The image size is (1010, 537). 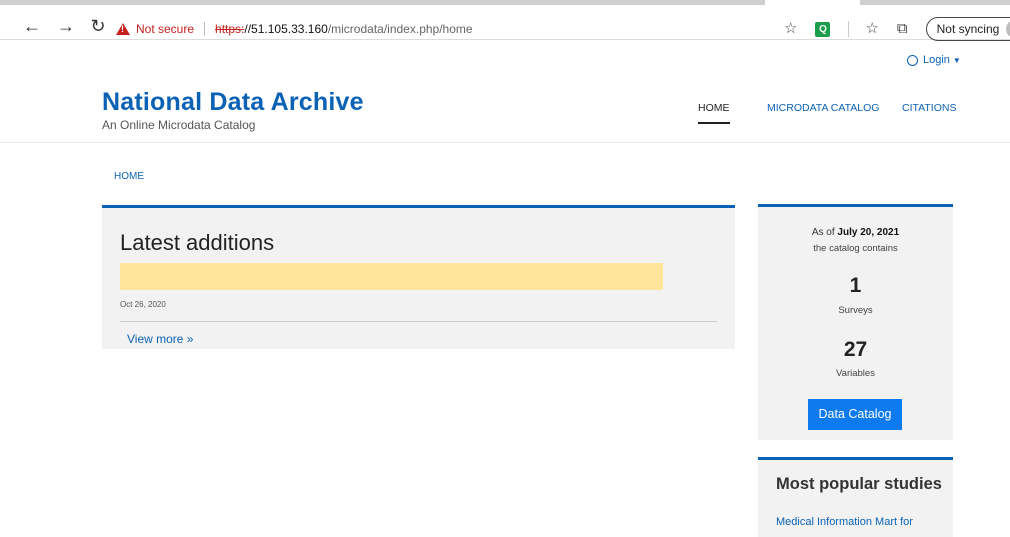 I want to click on login-label: Login, so click(x=936, y=60).